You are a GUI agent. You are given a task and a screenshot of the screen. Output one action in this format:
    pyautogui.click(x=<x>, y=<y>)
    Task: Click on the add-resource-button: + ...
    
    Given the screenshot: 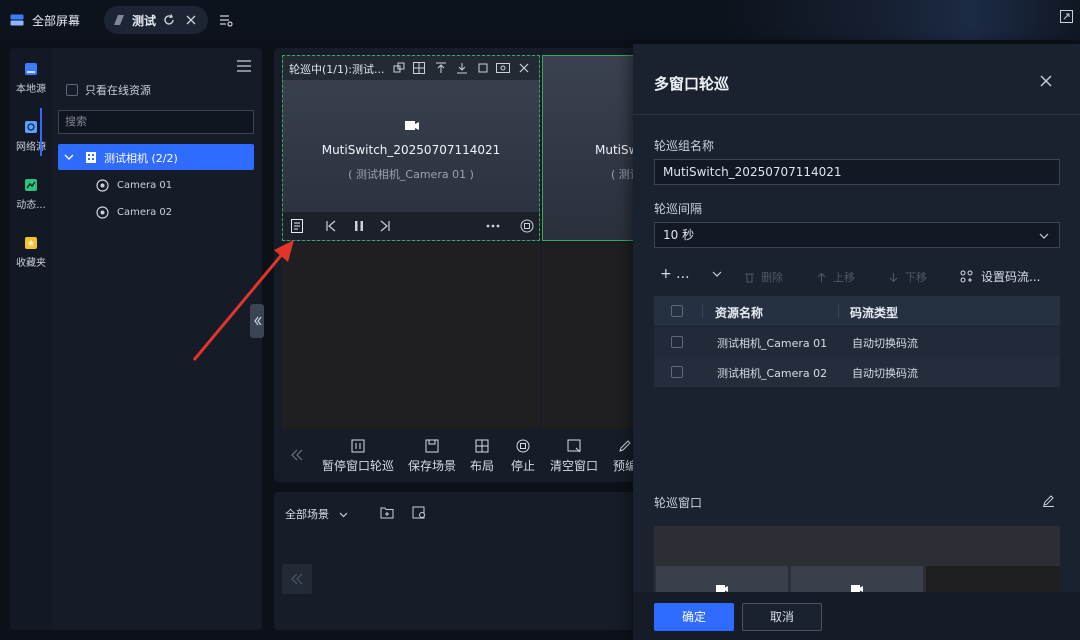 What is the action you would take?
    pyautogui.click(x=691, y=274)
    